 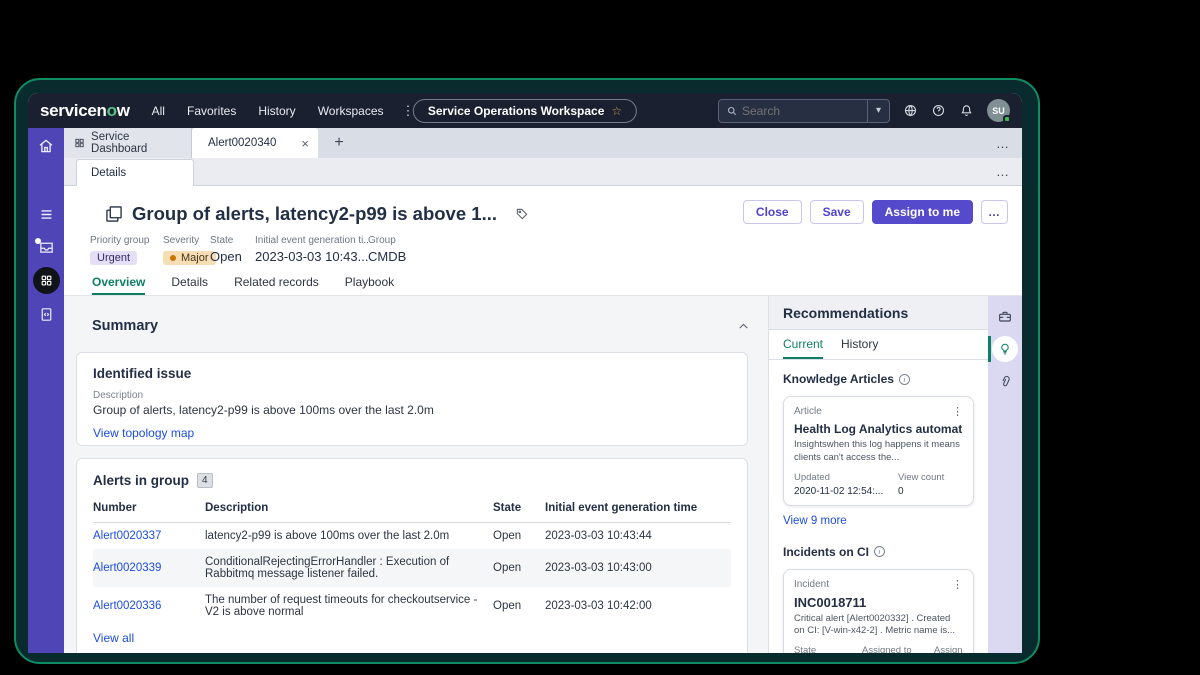 What do you see at coordinates (412, 480) in the screenshot?
I see `alerts-card-title-row: Alerts in group 4` at bounding box center [412, 480].